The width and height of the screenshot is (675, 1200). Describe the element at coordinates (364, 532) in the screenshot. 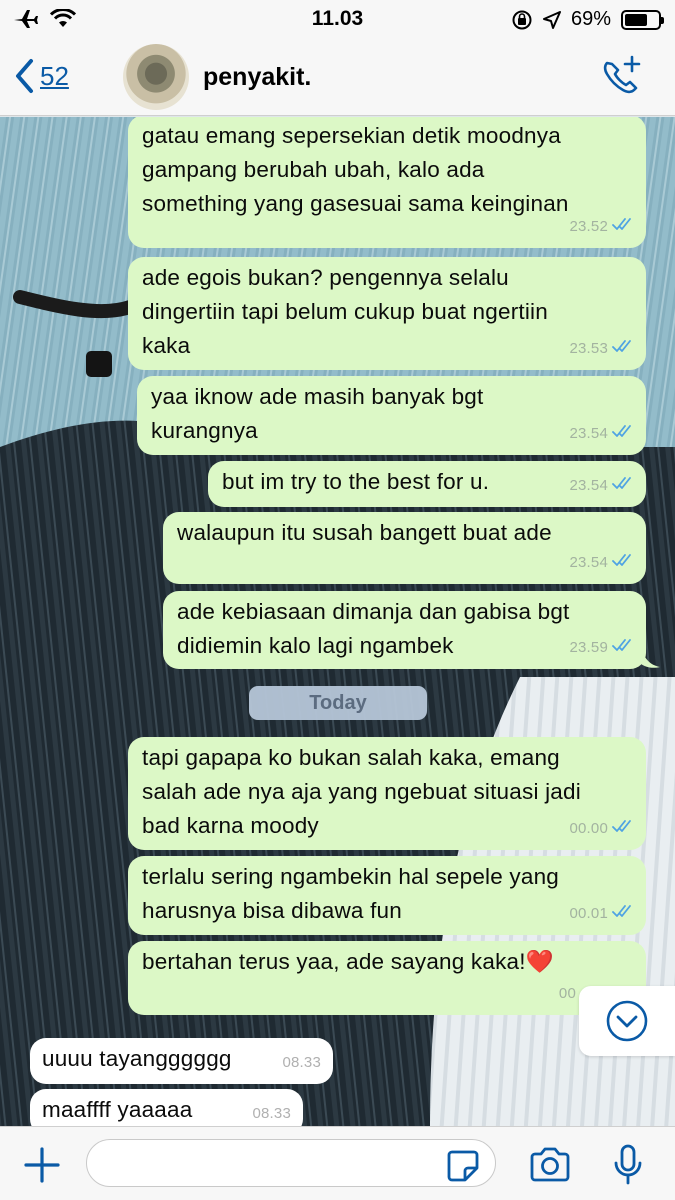

I see `message-text: walaupun itu susah bangett buat ade` at that location.